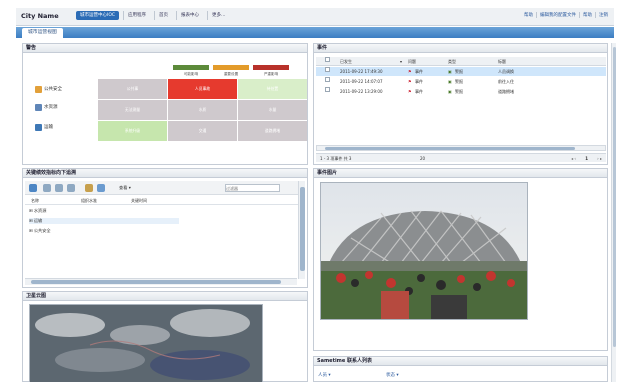  Describe the element at coordinates (392, 375) in the screenshot. I see `sametime-status-menu: 状态 ▾` at that location.